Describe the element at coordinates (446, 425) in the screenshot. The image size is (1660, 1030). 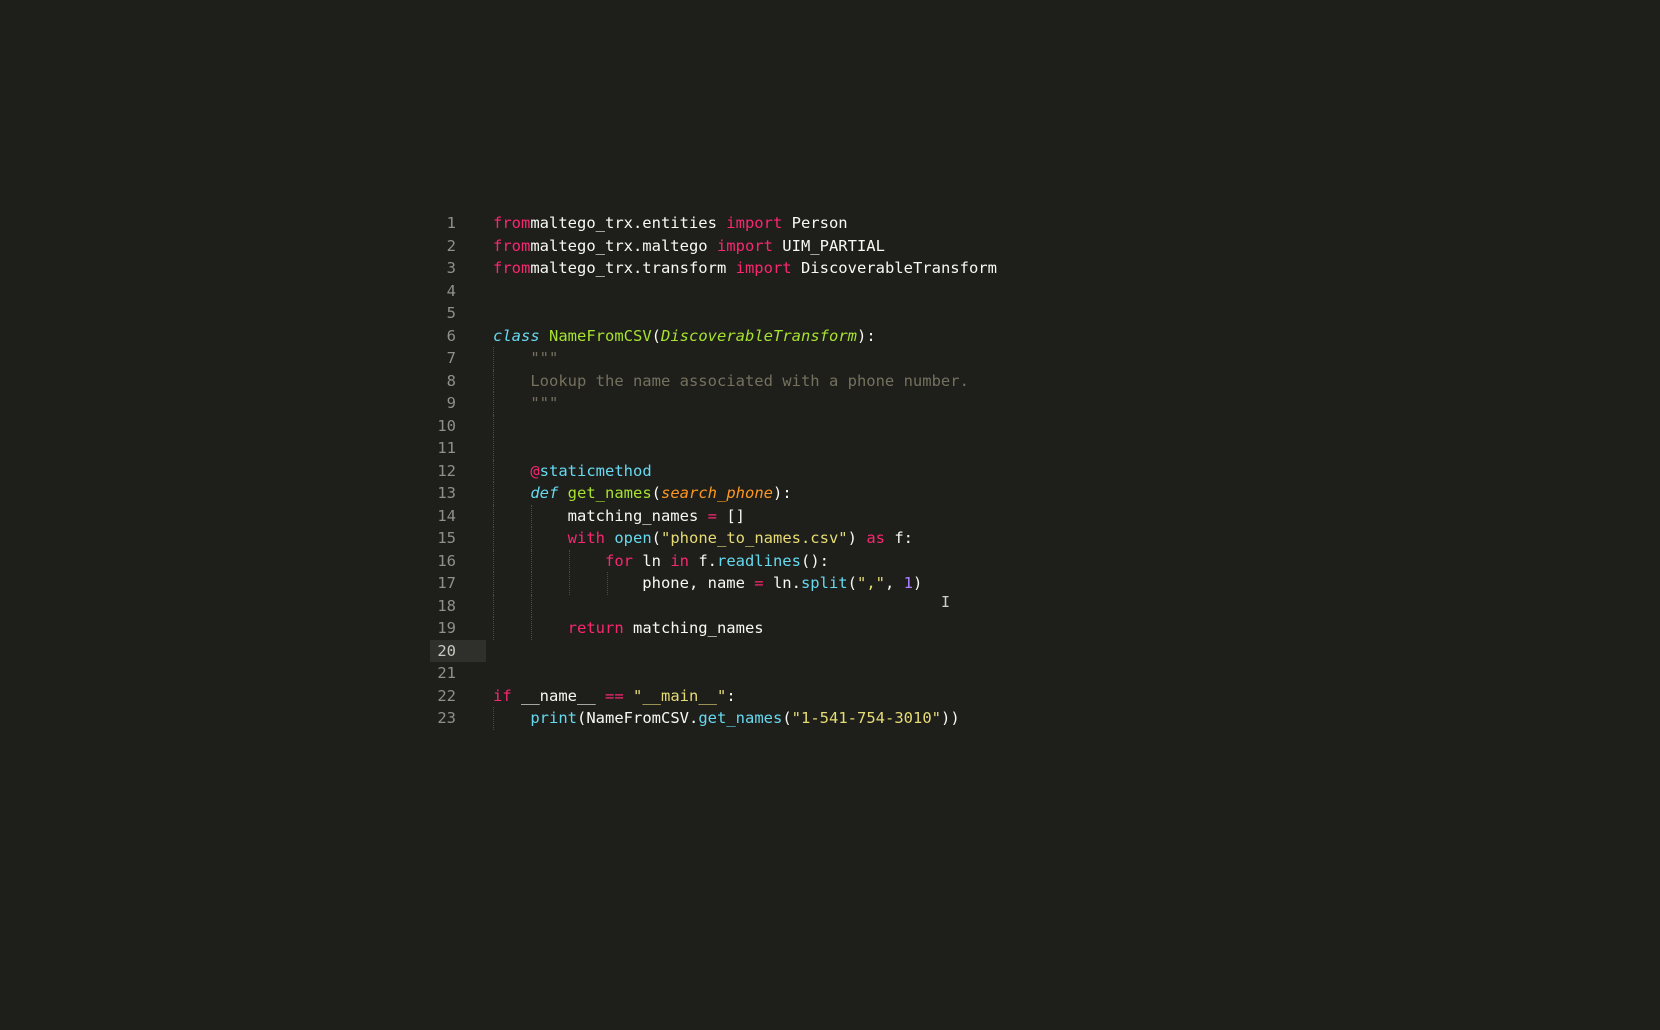
I see `line-number: 10` at that location.